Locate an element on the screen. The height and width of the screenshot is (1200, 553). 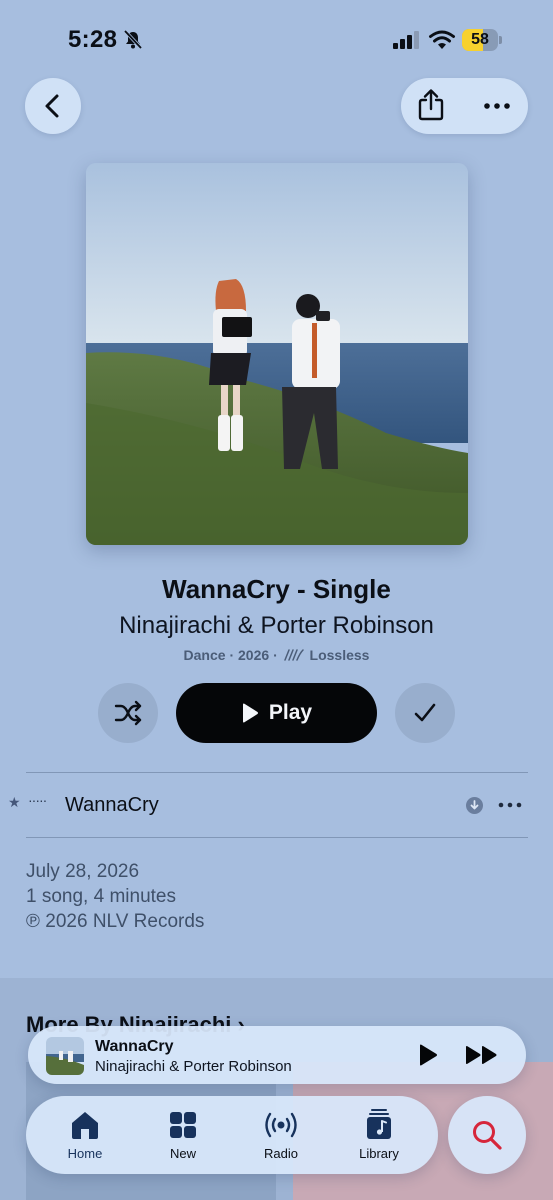
home-icon is located at coordinates (85, 1125).